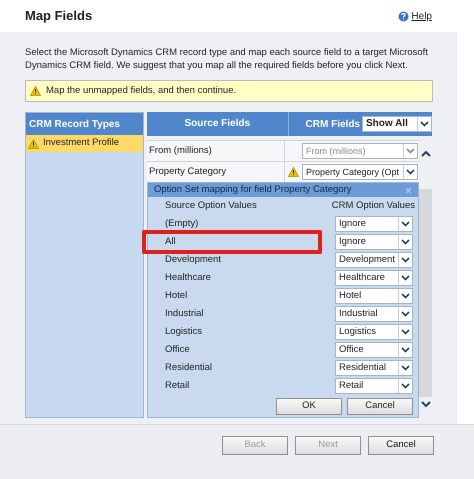  Describe the element at coordinates (227, 59) in the screenshot. I see `instructions-text: Select the Microsoft Dynamics CRM record type and map each source field to a target Microsoft Dynamics CRM field. We suggest that you map all the required fields before you click Next.` at that location.